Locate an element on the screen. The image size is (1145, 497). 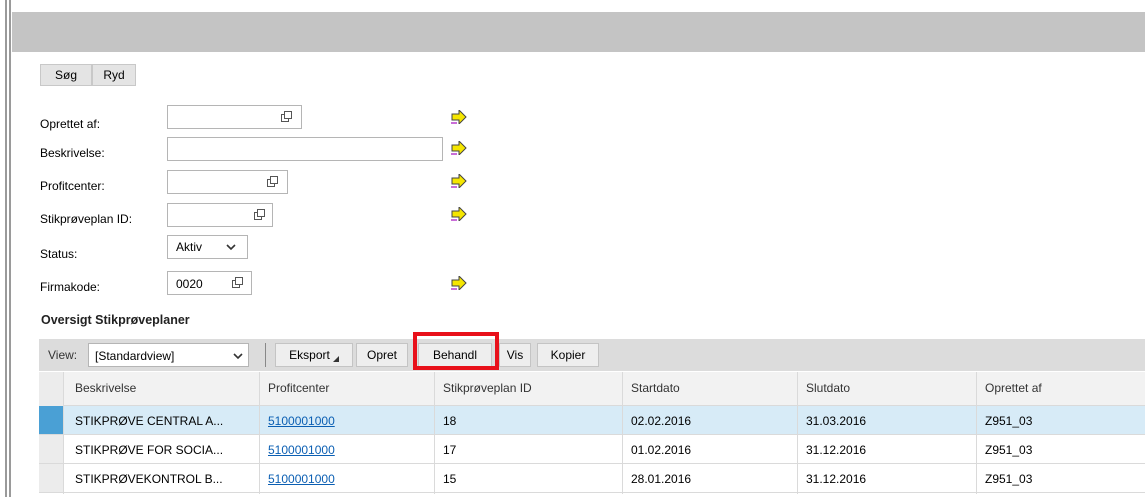
created-by-field is located at coordinates (234, 117).